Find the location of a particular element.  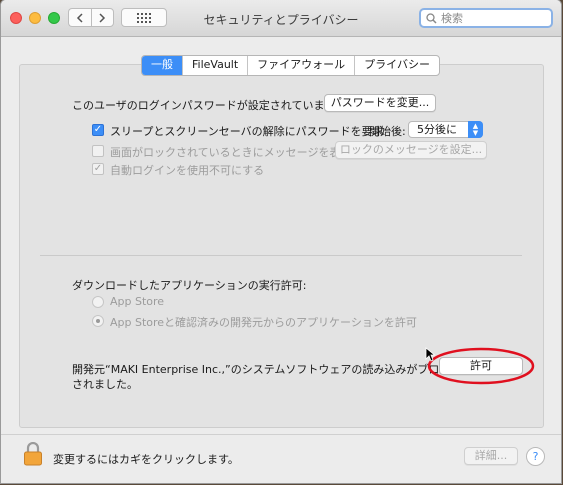

start-after-value: 5分後に is located at coordinates (437, 129).